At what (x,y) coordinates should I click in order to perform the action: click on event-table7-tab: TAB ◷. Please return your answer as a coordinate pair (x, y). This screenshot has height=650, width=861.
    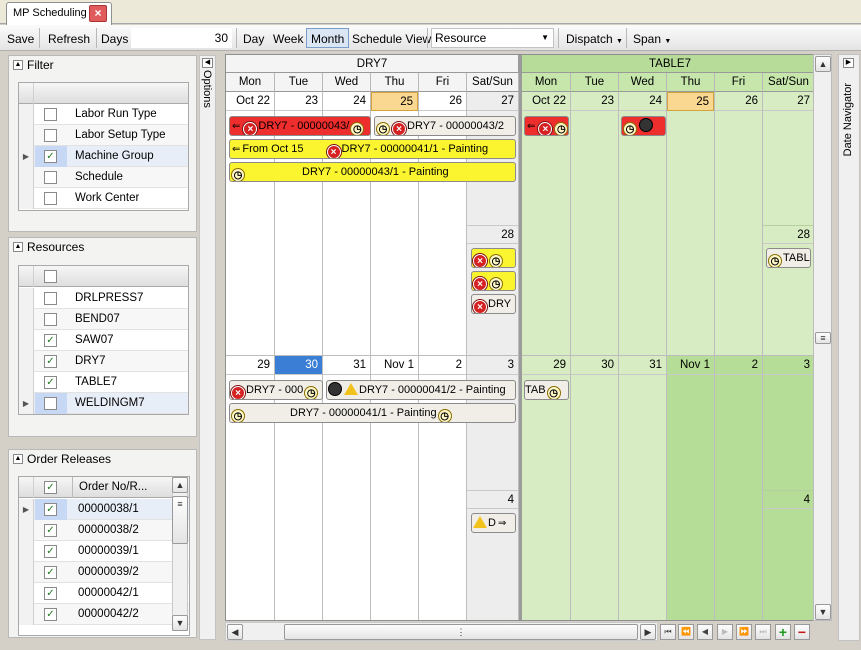
    Looking at the image, I should click on (546, 390).